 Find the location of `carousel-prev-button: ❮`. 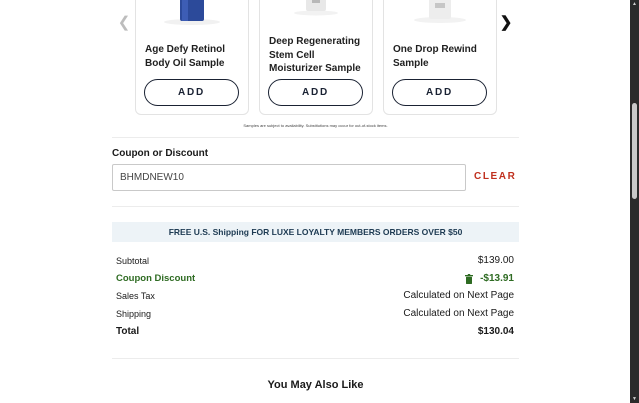

carousel-prev-button: ❮ is located at coordinates (124, 22).